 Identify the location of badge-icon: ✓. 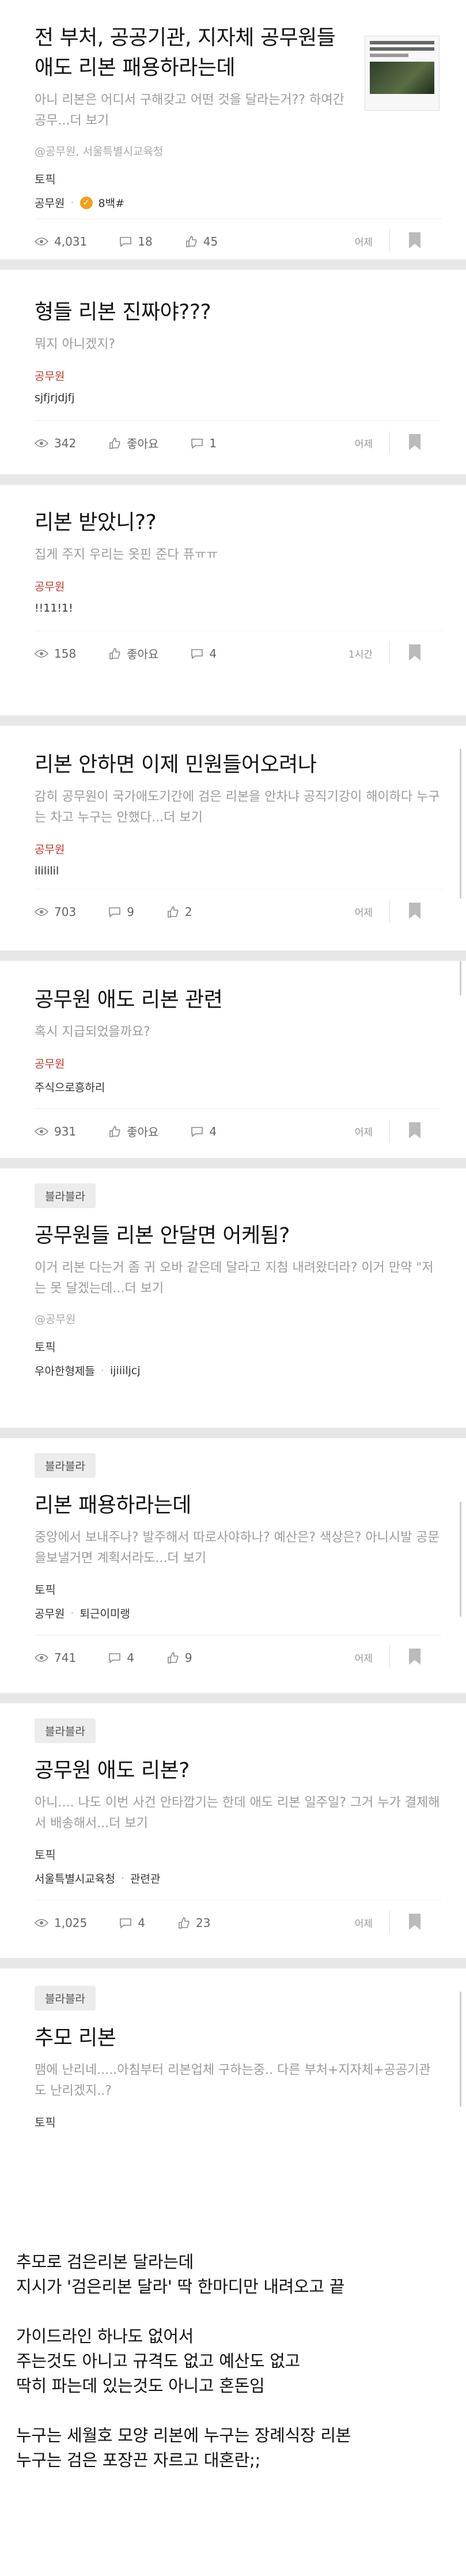
(86, 202).